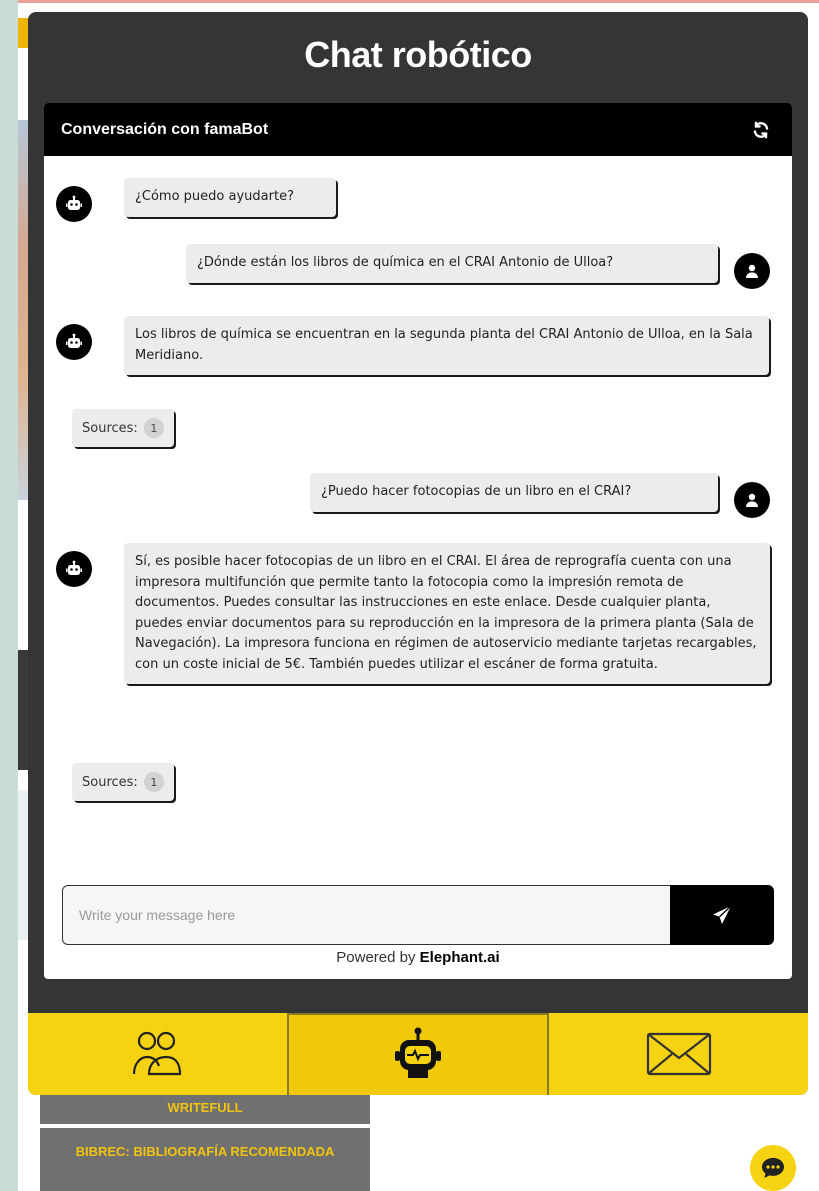 This screenshot has height=1191, width=819. Describe the element at coordinates (418, 54) in the screenshot. I see `widget-title: Chat robótico` at that location.